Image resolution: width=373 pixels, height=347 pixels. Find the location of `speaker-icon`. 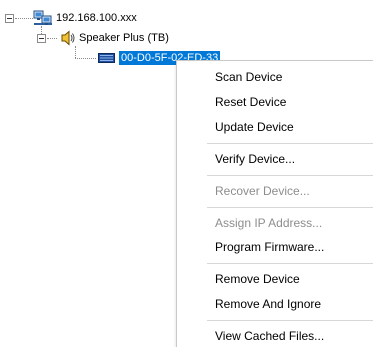

speaker-icon is located at coordinates (68, 38).